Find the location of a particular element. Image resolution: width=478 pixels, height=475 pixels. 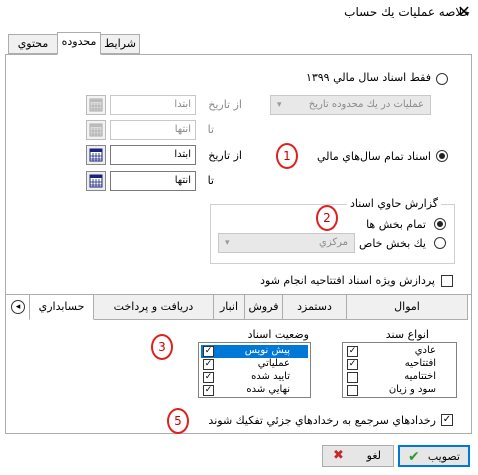

annotation-badge: 1 is located at coordinates (287, 156).